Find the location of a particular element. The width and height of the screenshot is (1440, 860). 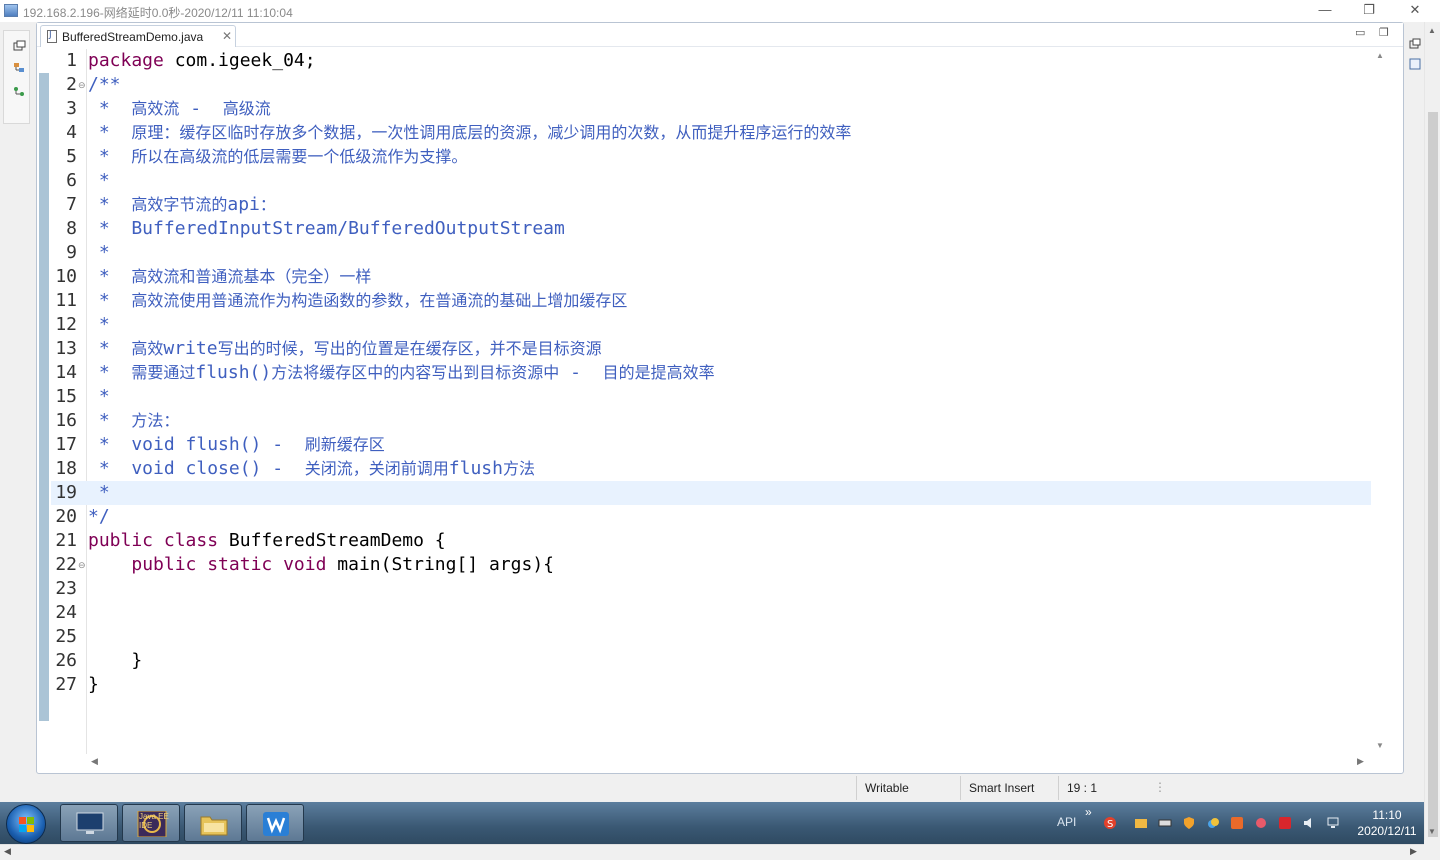

start-button is located at coordinates (26, 824).